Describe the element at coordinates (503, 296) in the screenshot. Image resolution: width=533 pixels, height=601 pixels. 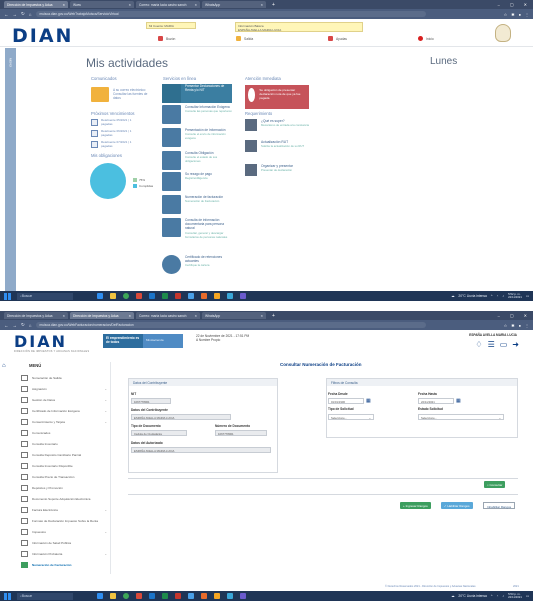
I see `volume-icon: ♪` at that location.